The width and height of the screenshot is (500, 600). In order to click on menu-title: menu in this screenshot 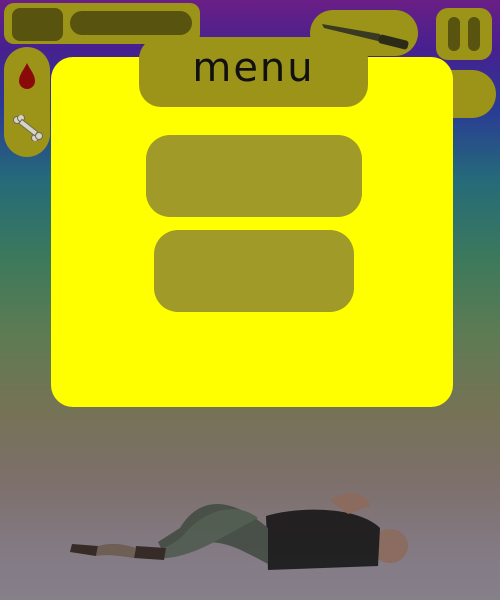, I will do `click(253, 68)`.